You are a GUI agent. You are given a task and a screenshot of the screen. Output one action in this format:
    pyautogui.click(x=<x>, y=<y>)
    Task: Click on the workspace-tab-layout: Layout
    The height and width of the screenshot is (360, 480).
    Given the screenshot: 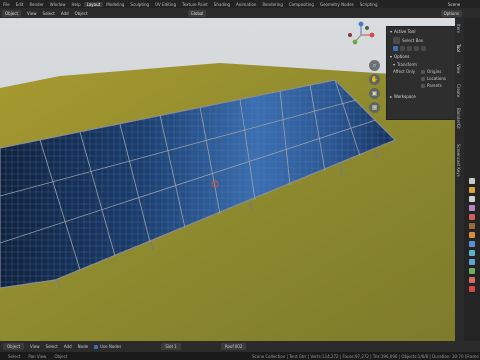 What is the action you would take?
    pyautogui.click(x=93, y=4)
    